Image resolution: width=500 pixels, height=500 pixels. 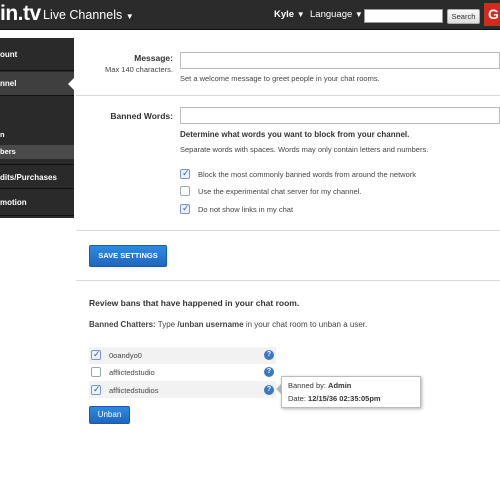 I want to click on date-label: Date:, so click(x=297, y=398).